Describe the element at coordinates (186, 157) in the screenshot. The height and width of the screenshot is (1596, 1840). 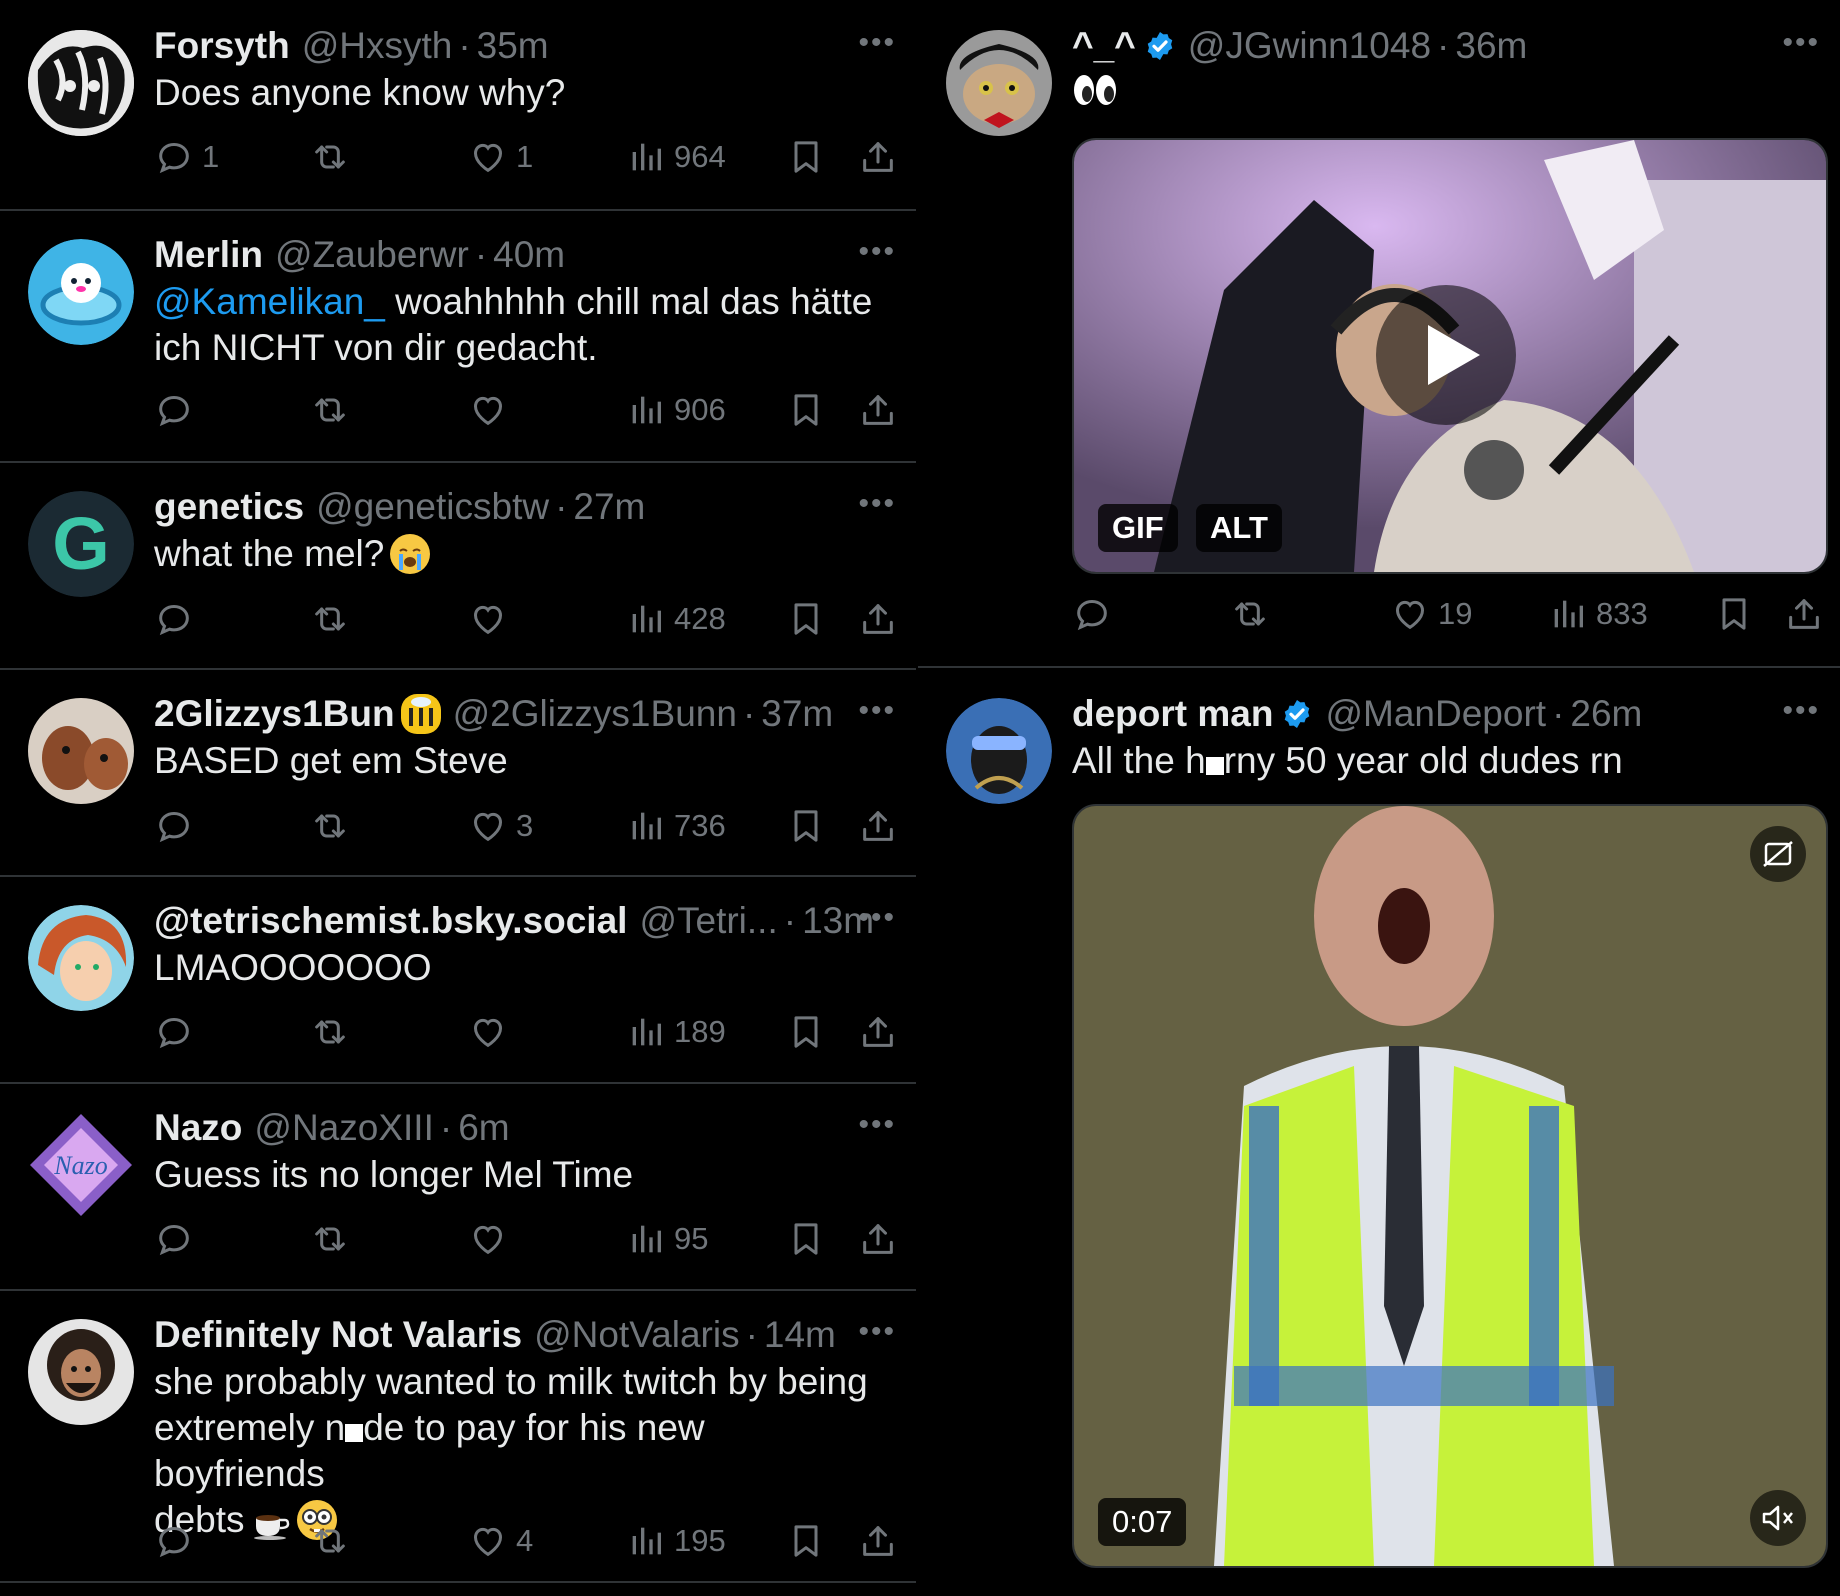
I see `reply-button: 1` at that location.